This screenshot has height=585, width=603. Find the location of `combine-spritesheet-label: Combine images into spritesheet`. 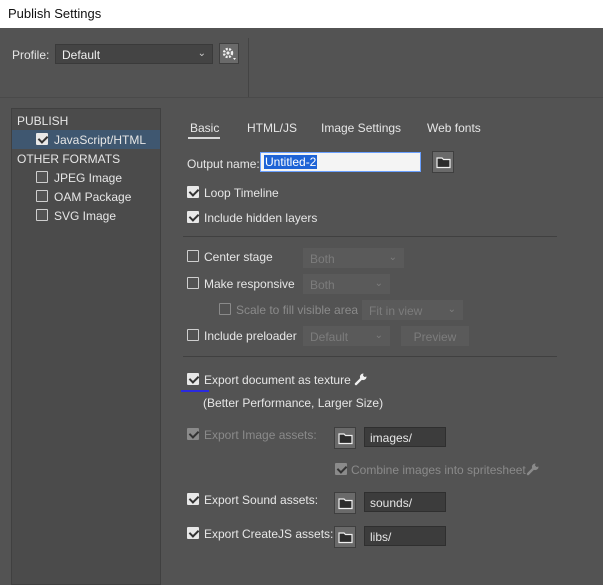

combine-spritesheet-label: Combine images into spritesheet is located at coordinates (438, 470).